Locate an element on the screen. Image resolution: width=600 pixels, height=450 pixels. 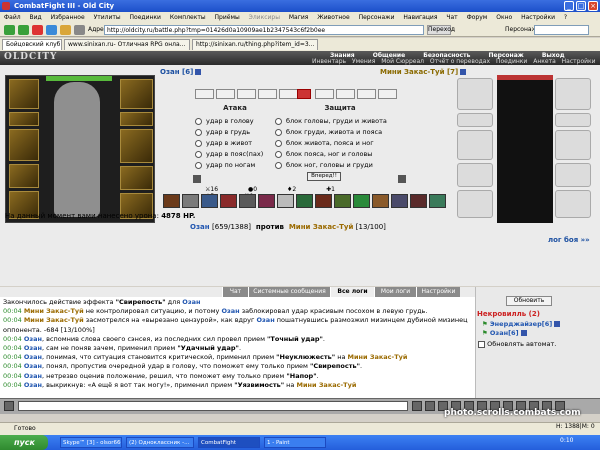
amulet-slot is located at coordinates (475, 120).